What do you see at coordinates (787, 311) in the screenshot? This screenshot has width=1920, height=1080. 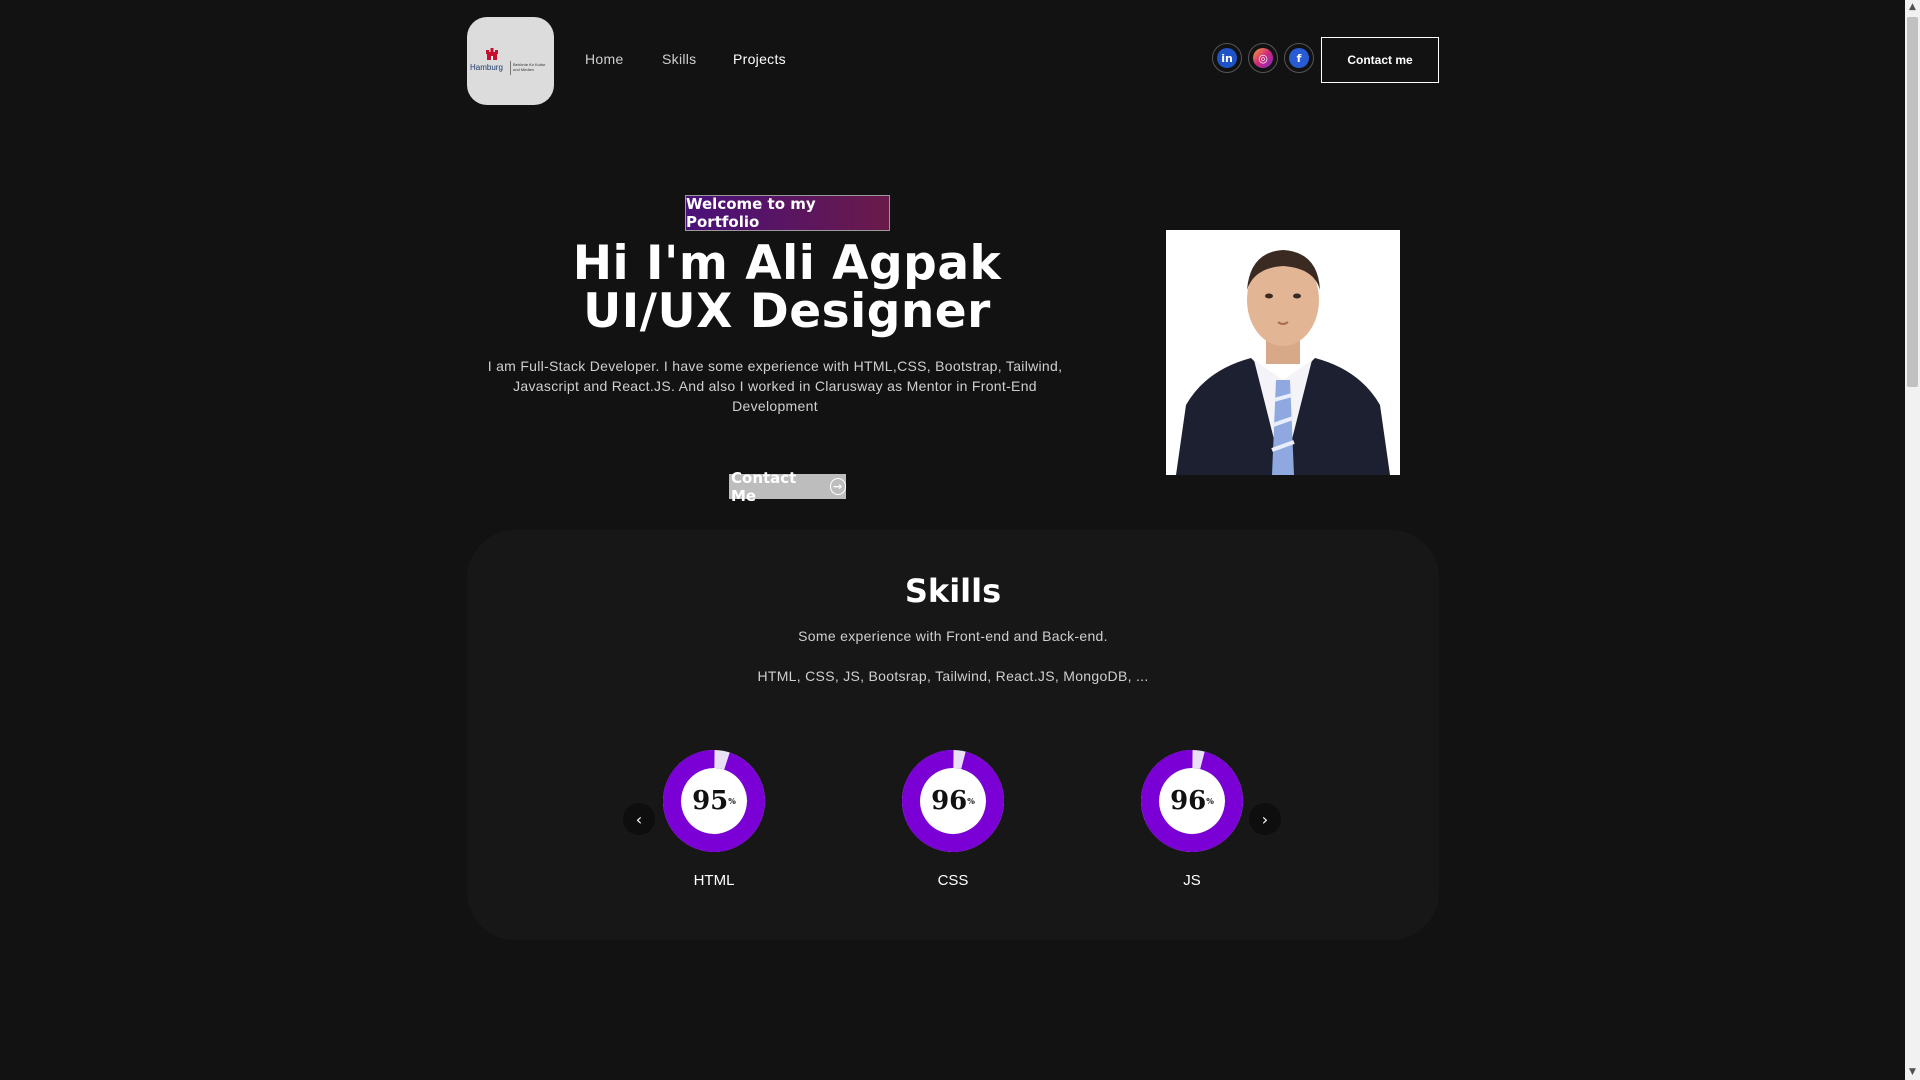 I see `hero-title-line2: UI/UX Designer` at bounding box center [787, 311].